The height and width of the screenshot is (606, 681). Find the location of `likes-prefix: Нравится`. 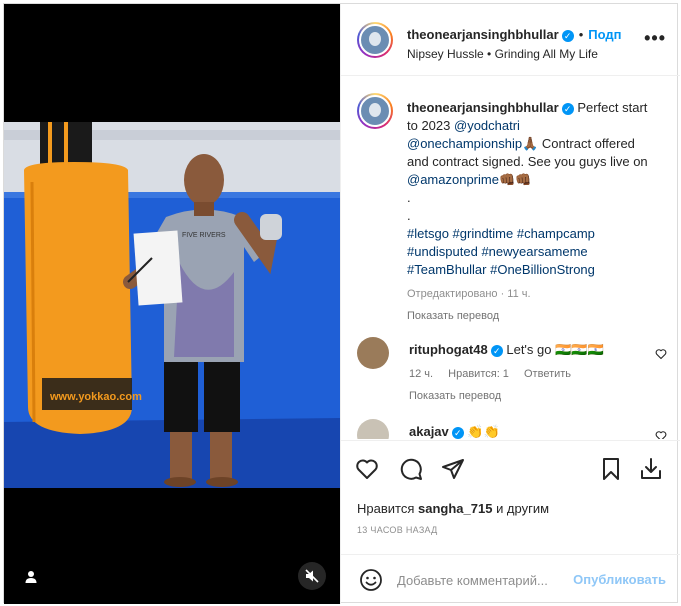

likes-prefix: Нравится is located at coordinates (386, 508).